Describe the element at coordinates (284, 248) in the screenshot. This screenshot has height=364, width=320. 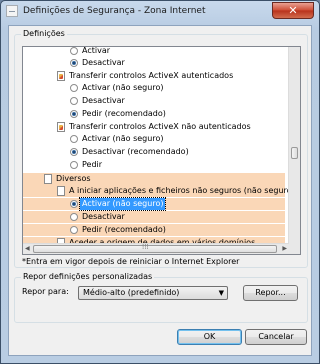
I see `scroll-right-icon: ▶` at that location.